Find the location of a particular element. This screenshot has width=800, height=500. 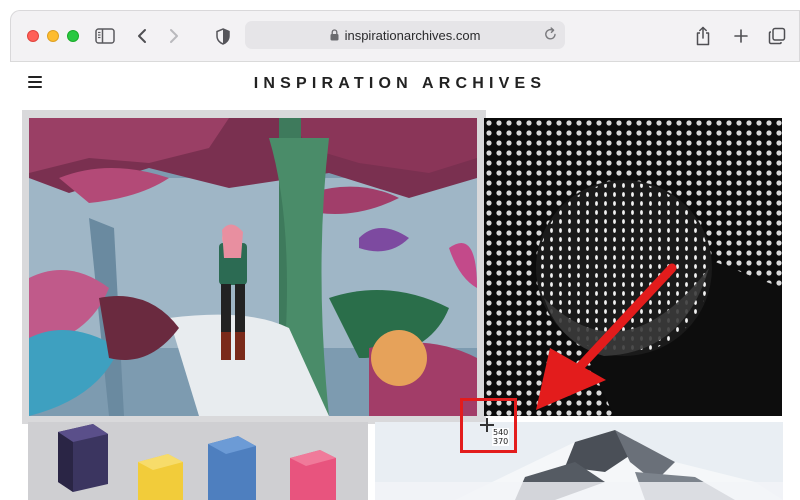

share-icon is located at coordinates (703, 36).